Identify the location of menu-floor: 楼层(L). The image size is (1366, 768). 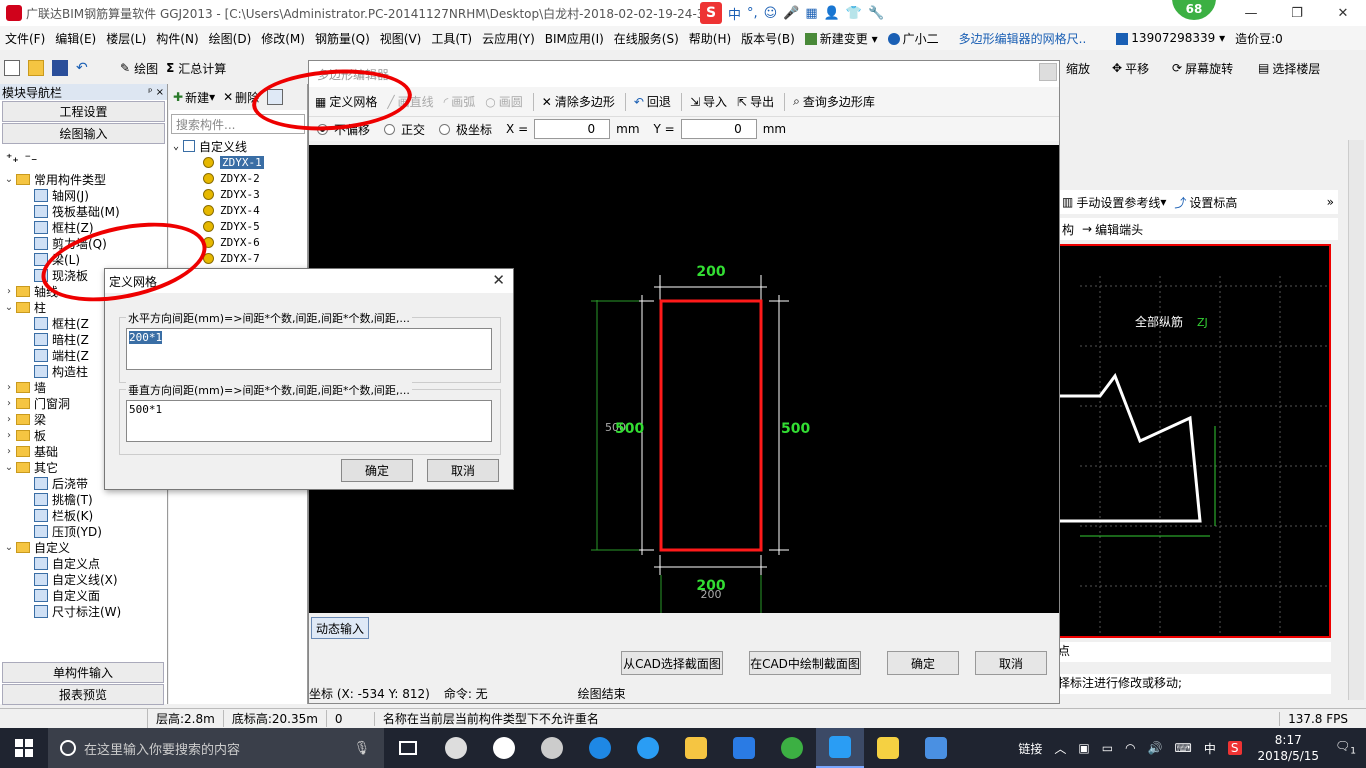
(126, 38).